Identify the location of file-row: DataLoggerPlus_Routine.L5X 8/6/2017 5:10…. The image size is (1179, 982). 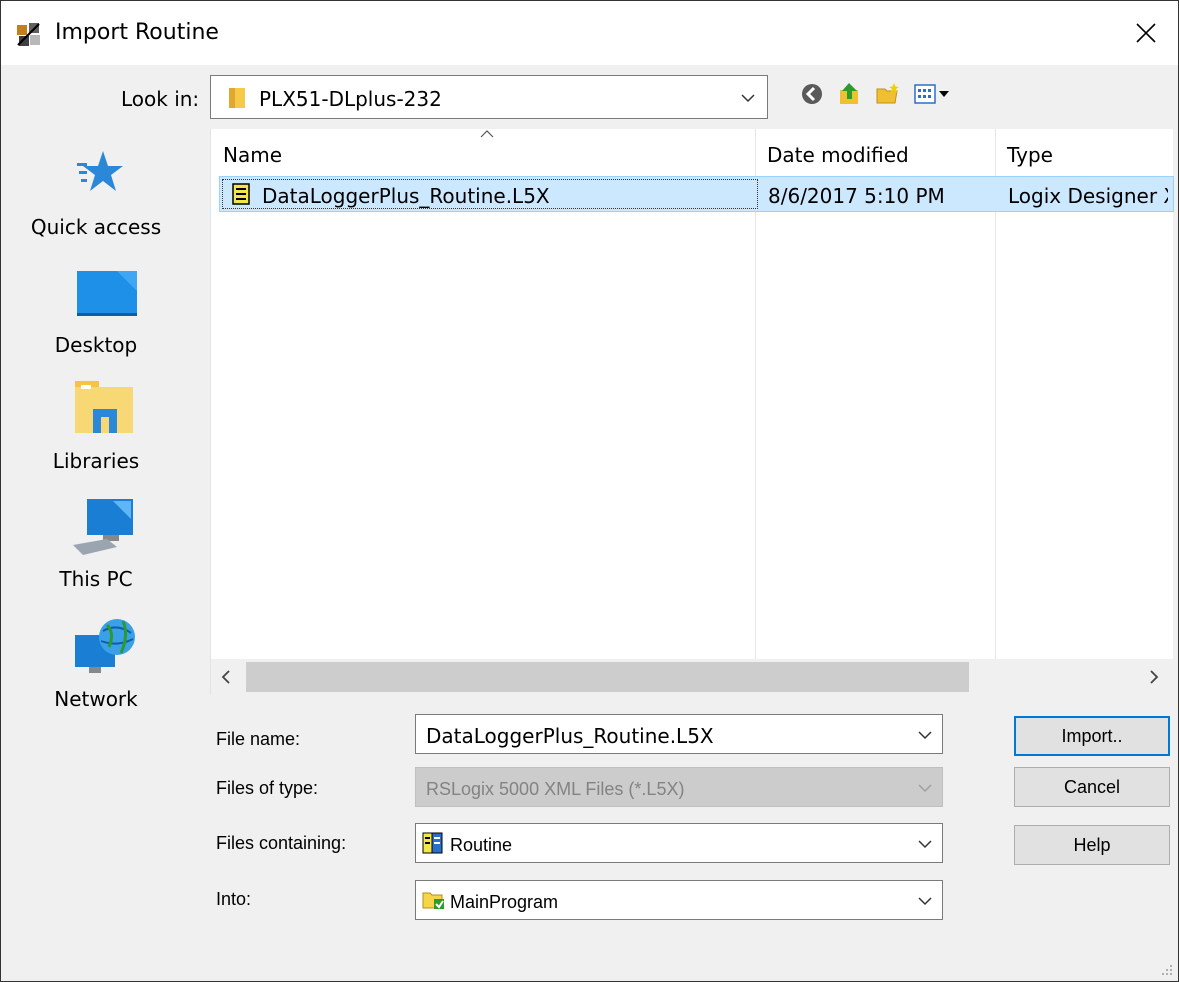
(696, 194).